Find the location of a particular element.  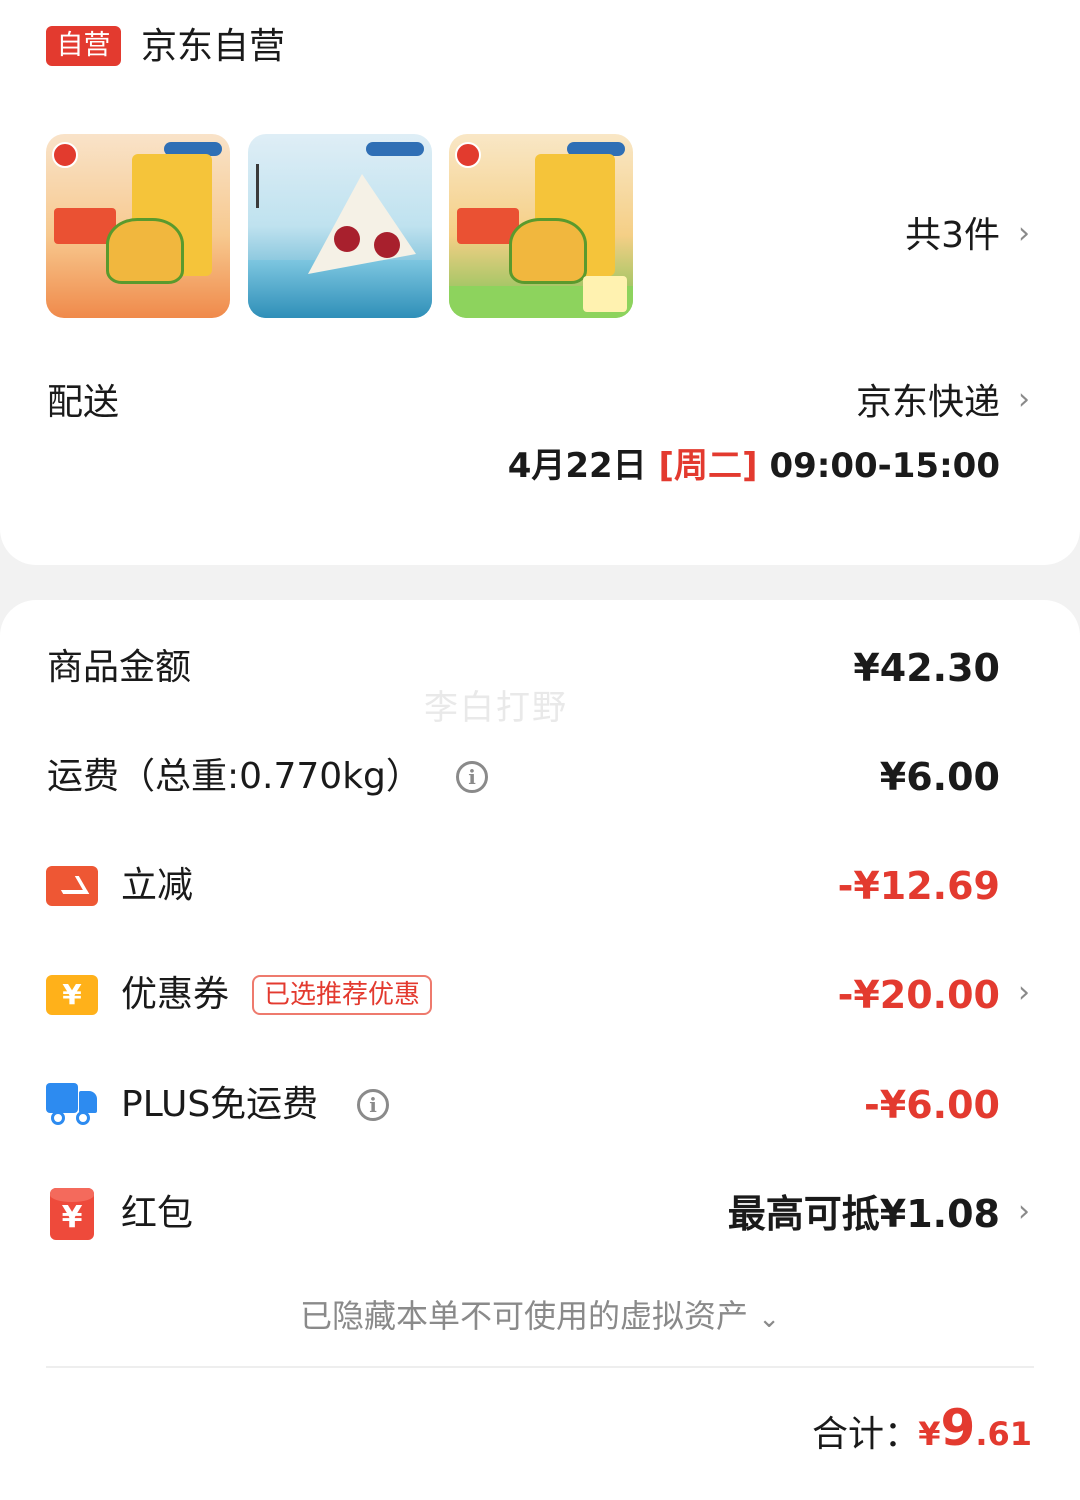

coupon-label: 优惠券 is located at coordinates (175, 995).